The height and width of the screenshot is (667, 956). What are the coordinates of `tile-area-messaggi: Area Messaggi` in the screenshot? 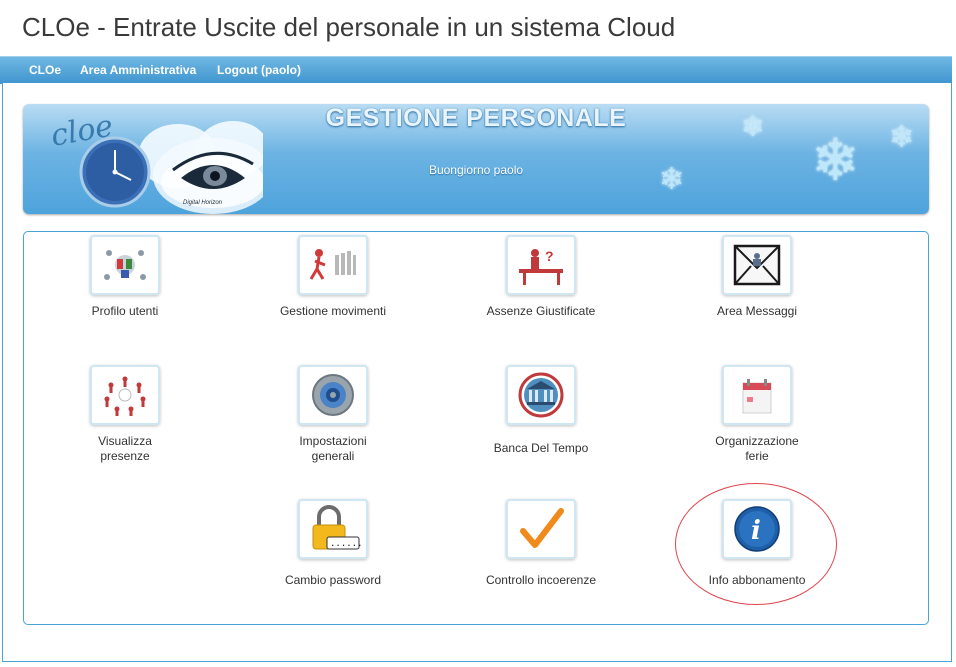 It's located at (757, 277).